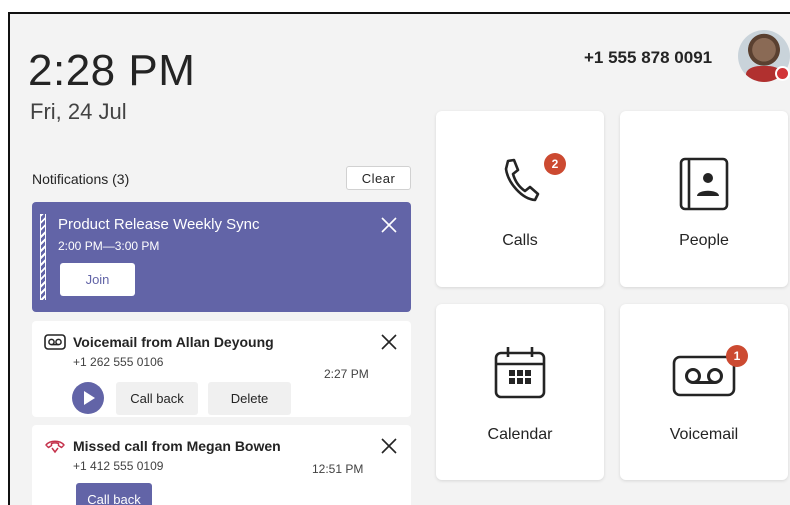 The width and height of the screenshot is (790, 505). I want to click on voicemail-time: 2:27 PM, so click(346, 374).